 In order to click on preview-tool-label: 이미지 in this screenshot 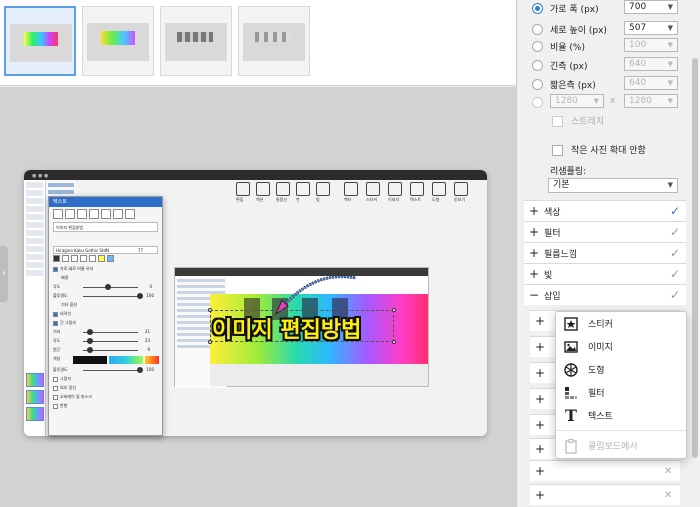, I will do `click(394, 199)`.